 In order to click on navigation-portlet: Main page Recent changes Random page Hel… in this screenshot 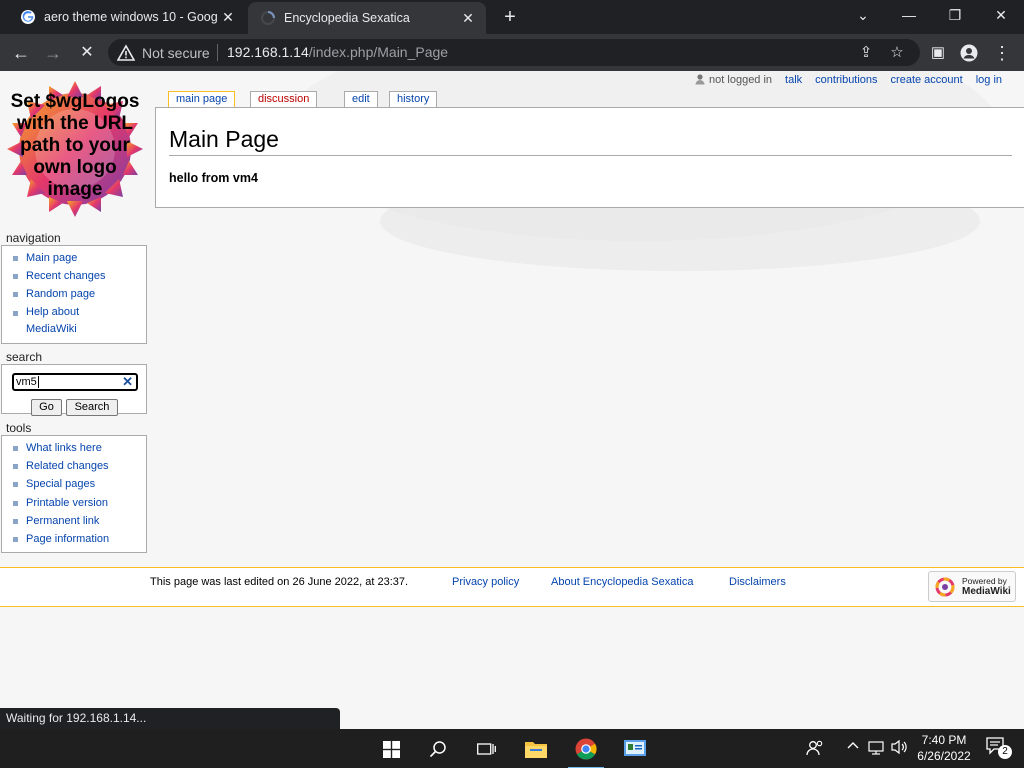, I will do `click(74, 294)`.